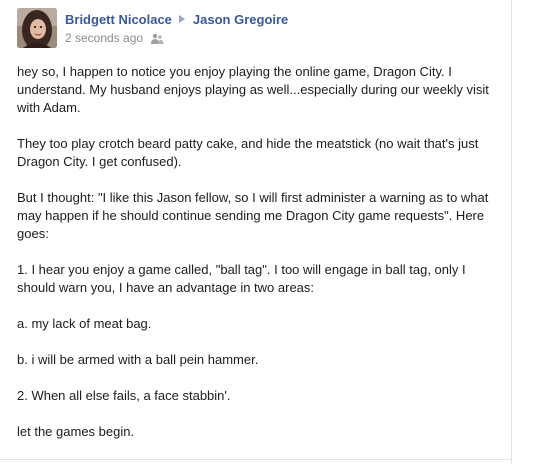  Describe the element at coordinates (84, 323) in the screenshot. I see `message-paragraph: a. my lack of meat bag.` at that location.